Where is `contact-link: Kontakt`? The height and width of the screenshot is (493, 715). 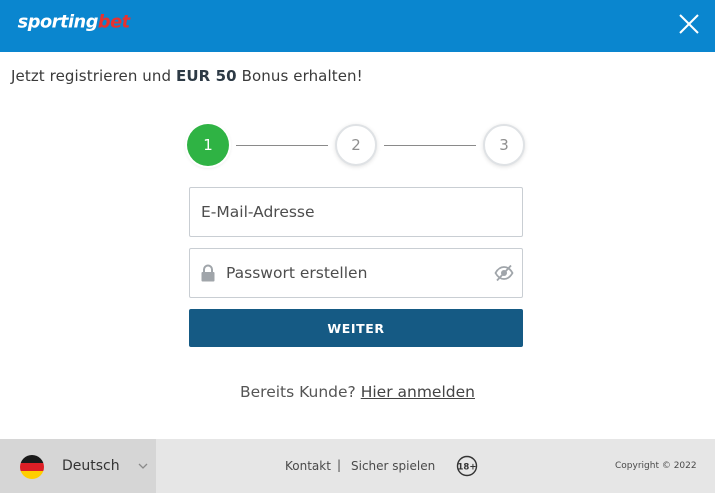 contact-link: Kontakt is located at coordinates (308, 466).